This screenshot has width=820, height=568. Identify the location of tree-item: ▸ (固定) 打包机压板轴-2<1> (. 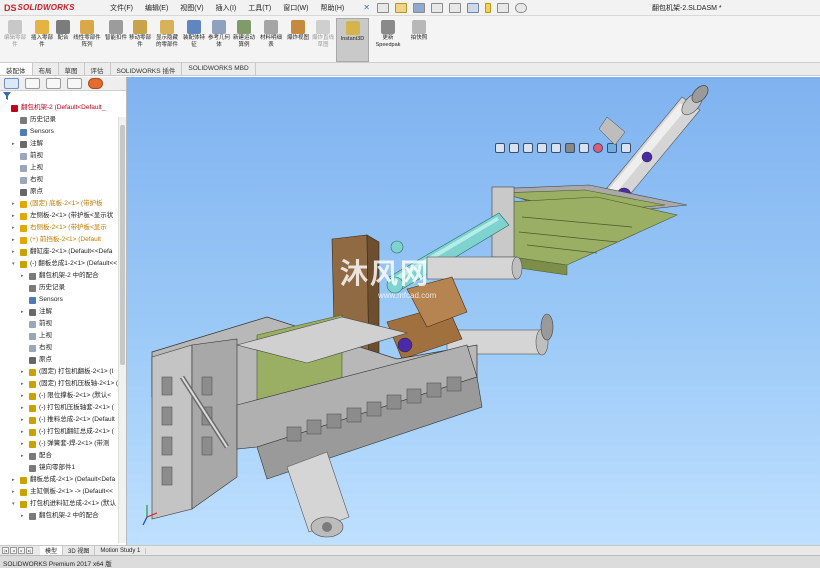
(63, 384).